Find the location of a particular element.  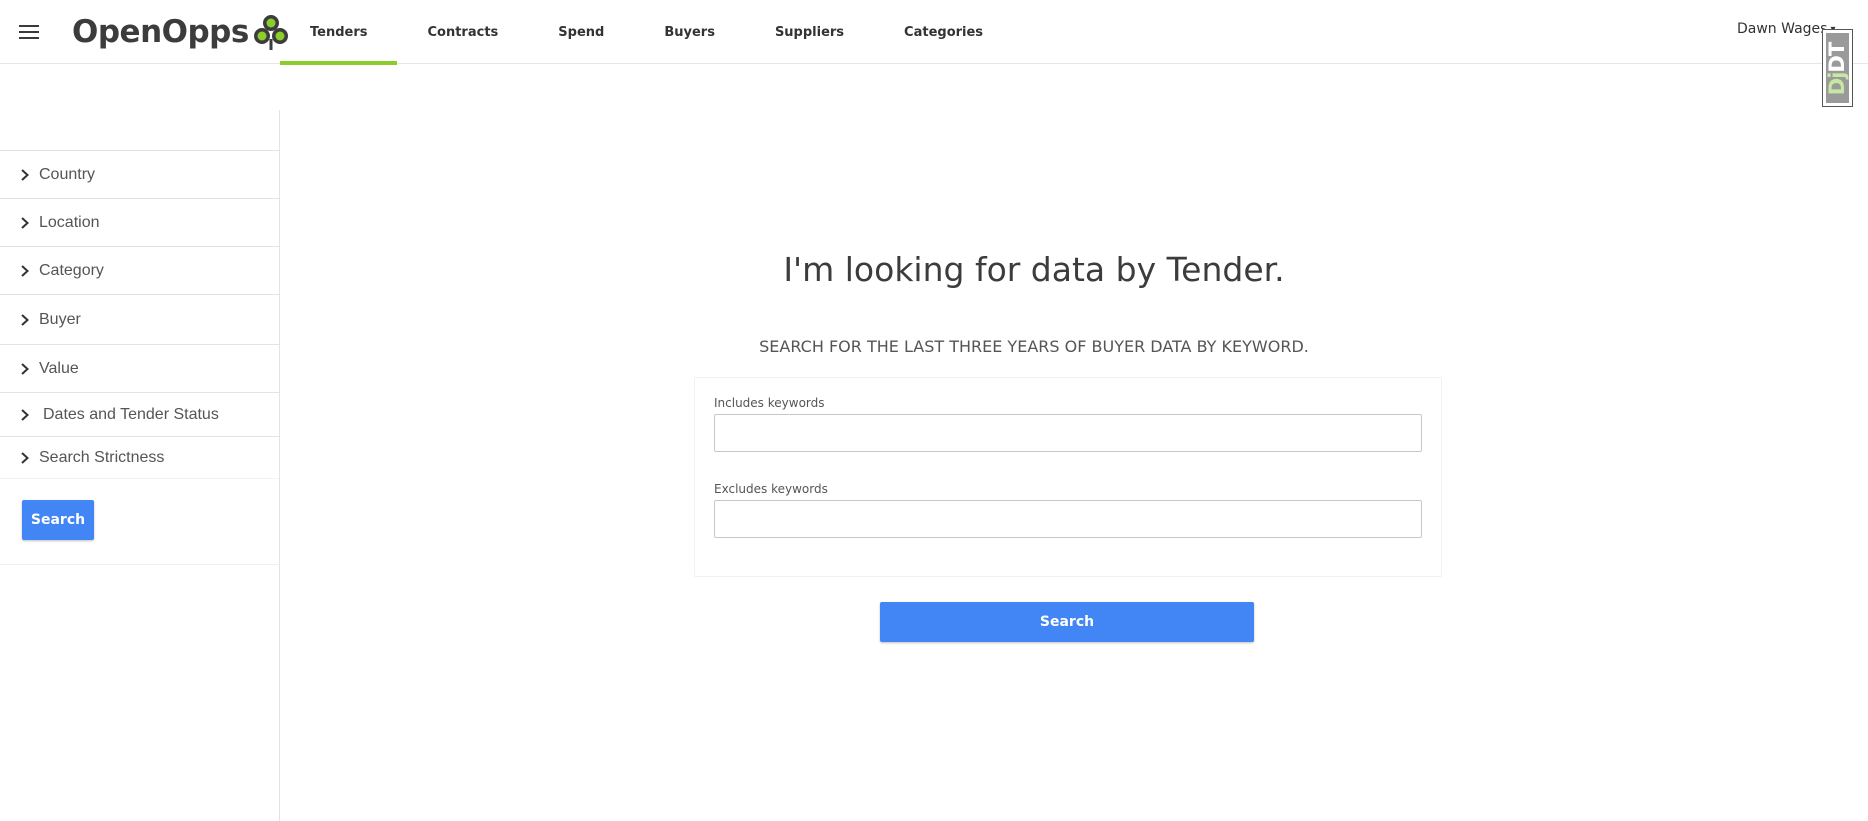

tab-spend: Spend is located at coordinates (581, 32).